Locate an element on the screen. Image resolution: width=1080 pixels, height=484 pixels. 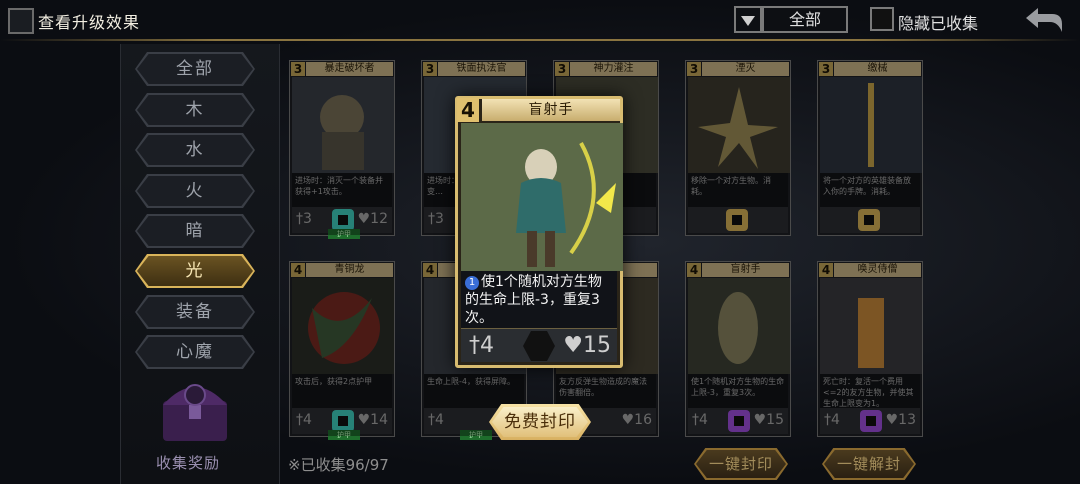
card-name: 唤灵侍僧 is located at coordinates (877, 270).